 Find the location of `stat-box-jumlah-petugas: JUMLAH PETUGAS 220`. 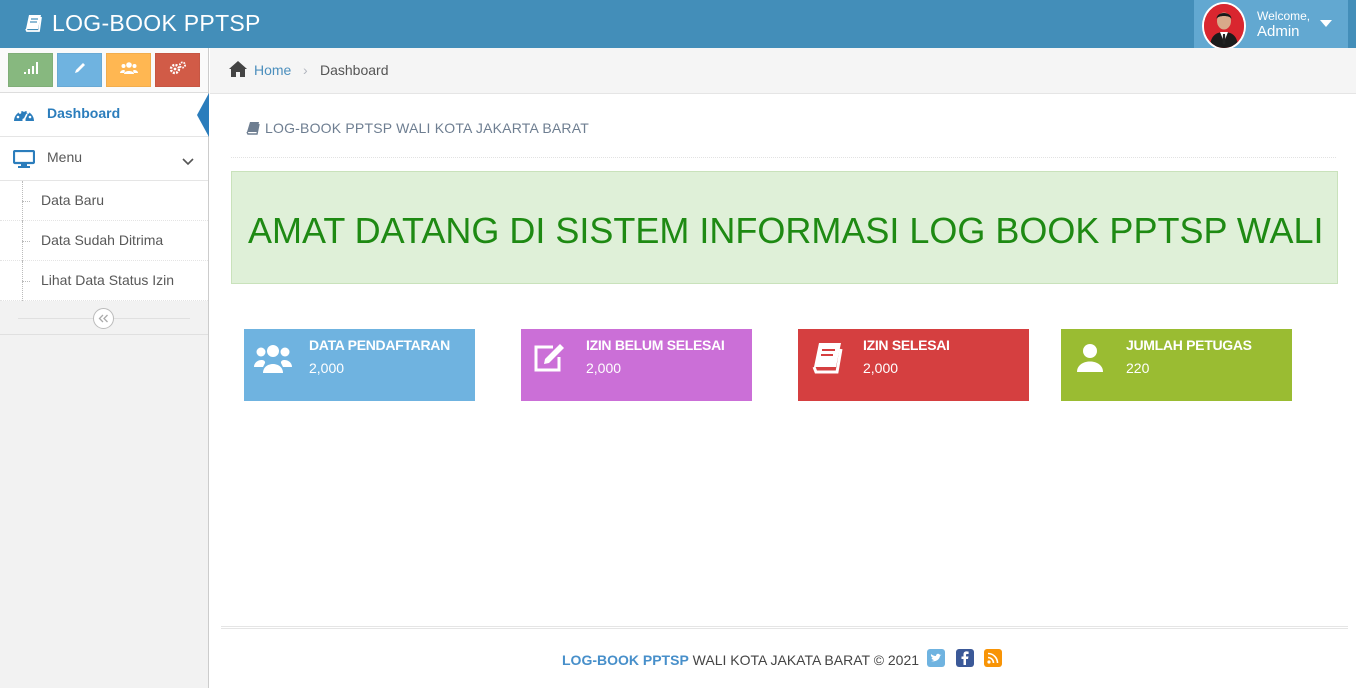

stat-box-jumlah-petugas: JUMLAH PETUGAS 220 is located at coordinates (1176, 365).